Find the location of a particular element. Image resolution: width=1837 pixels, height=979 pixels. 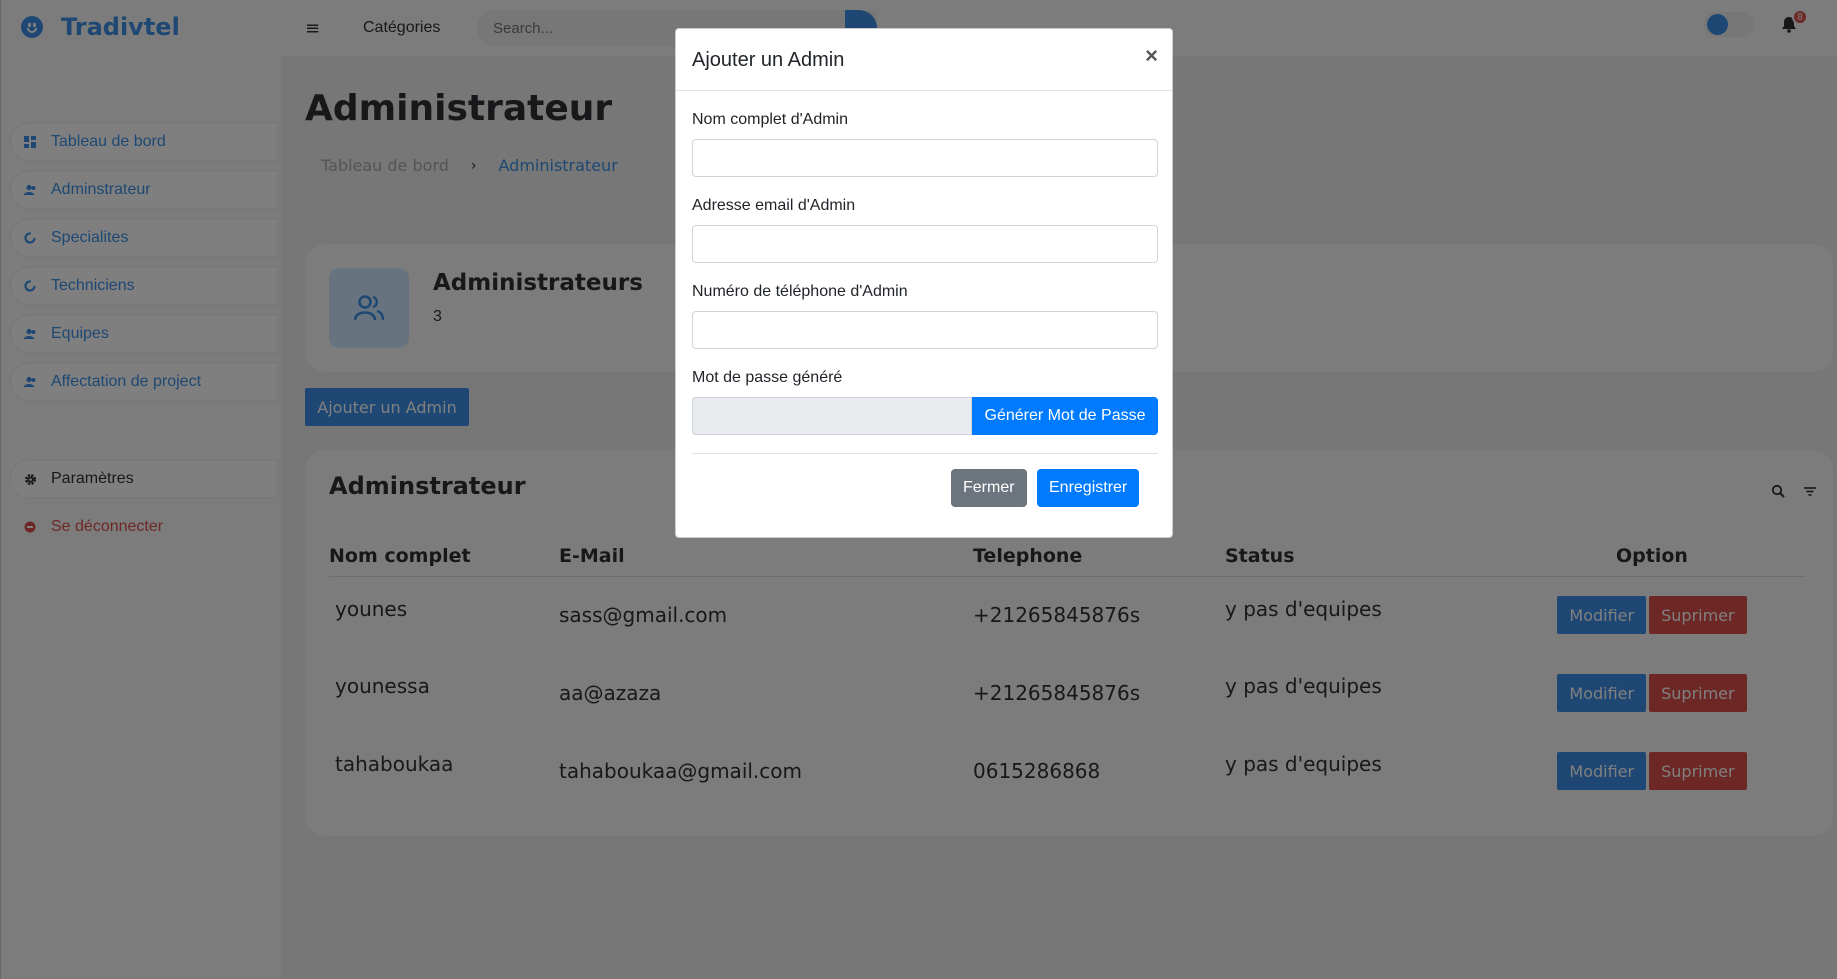

generate-password-button: Générer Mot de Passe is located at coordinates (1065, 416).